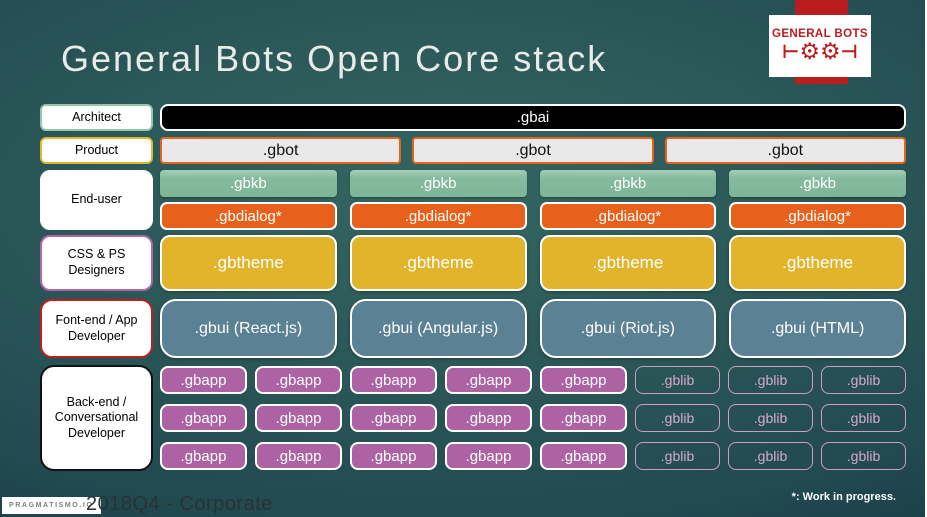  Describe the element at coordinates (96, 150) in the screenshot. I see `role-label-product: Product` at that location.